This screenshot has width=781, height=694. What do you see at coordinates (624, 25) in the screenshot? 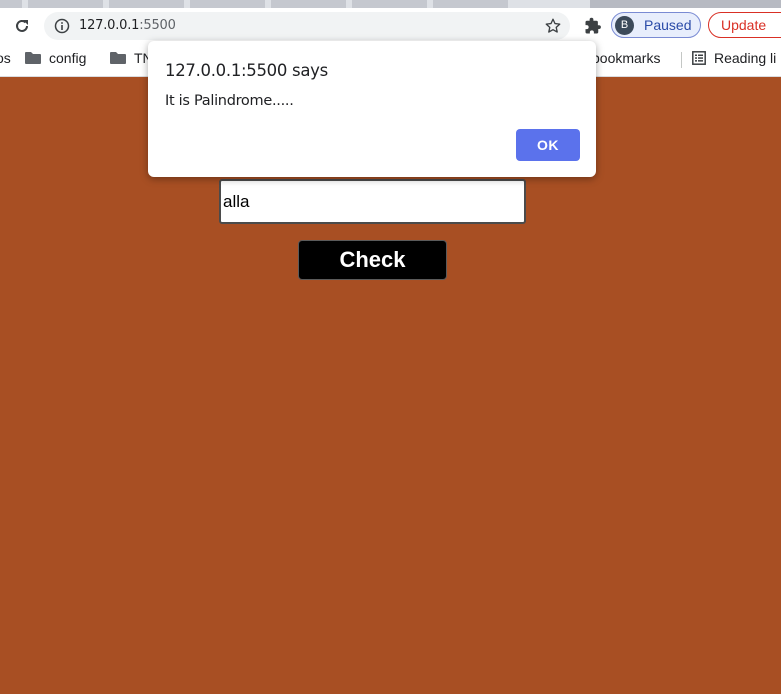
I see `profile-avatar: B` at bounding box center [624, 25].